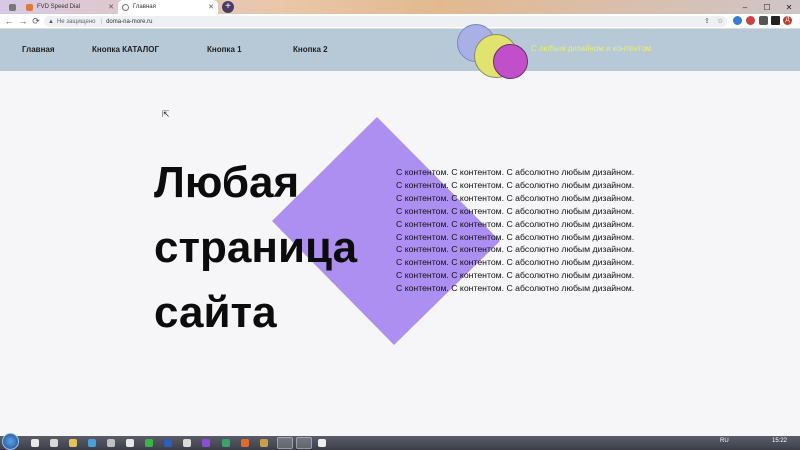 The height and width of the screenshot is (450, 800). Describe the element at coordinates (125, 7) in the screenshot. I see `page-icon` at that location.